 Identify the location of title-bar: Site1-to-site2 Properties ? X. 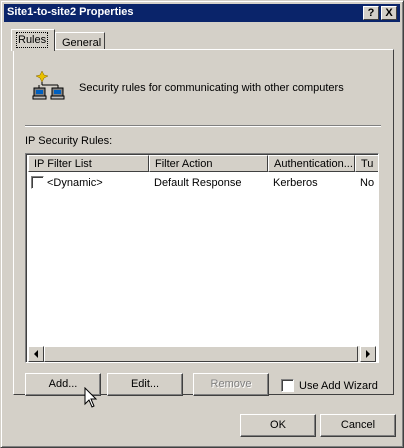
(202, 13).